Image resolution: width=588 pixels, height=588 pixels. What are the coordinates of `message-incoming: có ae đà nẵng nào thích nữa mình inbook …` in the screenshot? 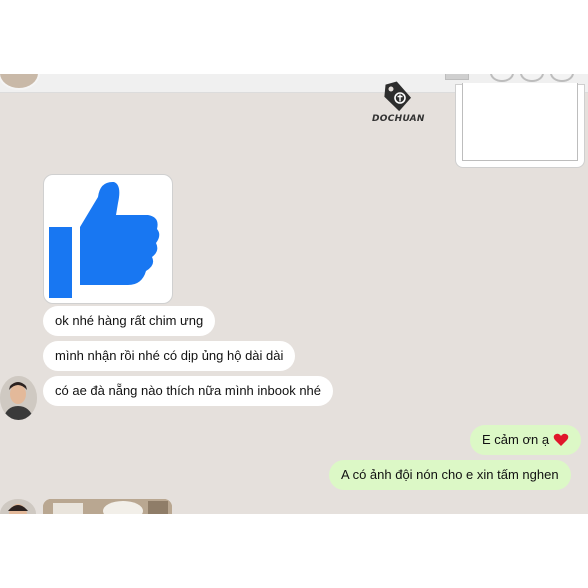 It's located at (188, 391).